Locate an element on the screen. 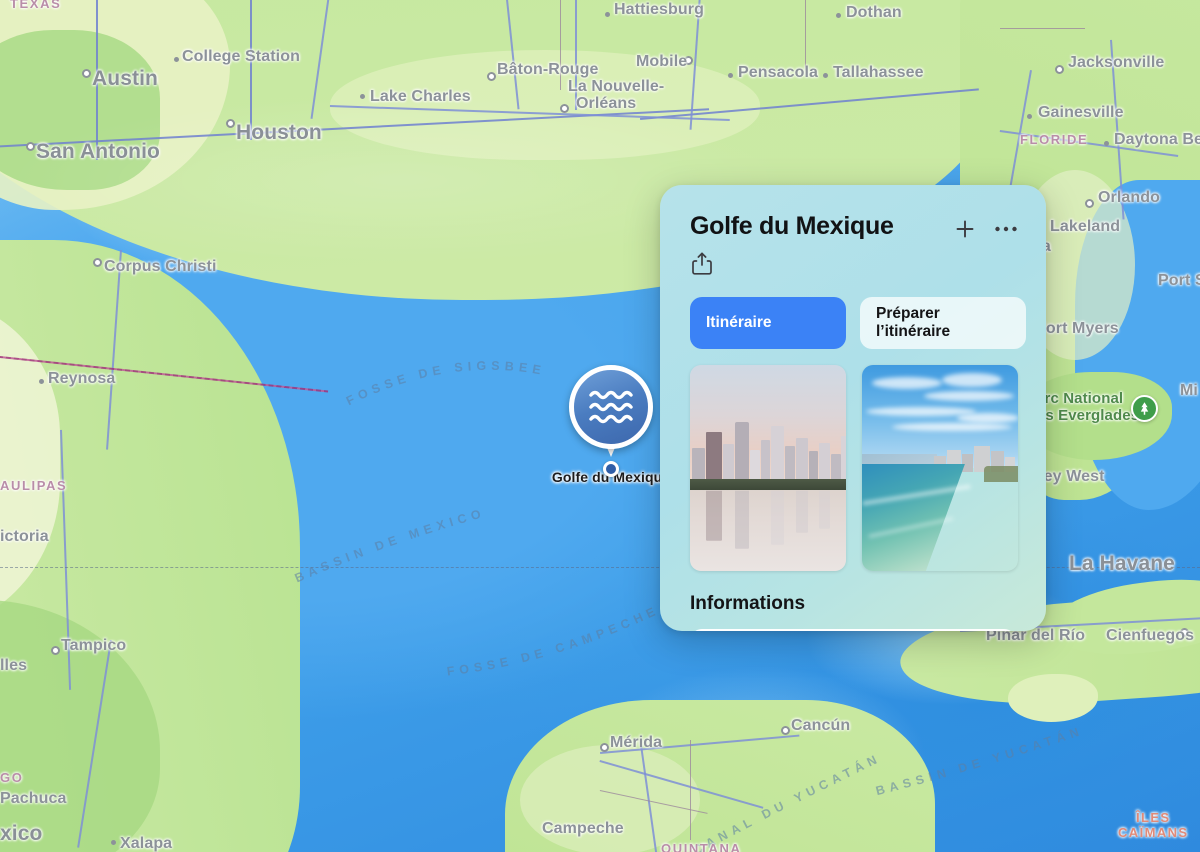  map-label-city: Houston is located at coordinates (279, 133).